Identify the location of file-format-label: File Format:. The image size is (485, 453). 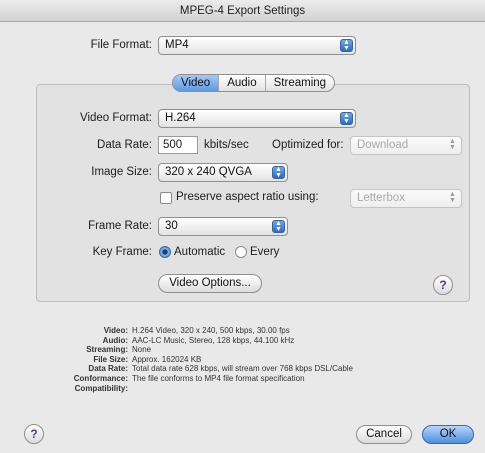
(121, 45).